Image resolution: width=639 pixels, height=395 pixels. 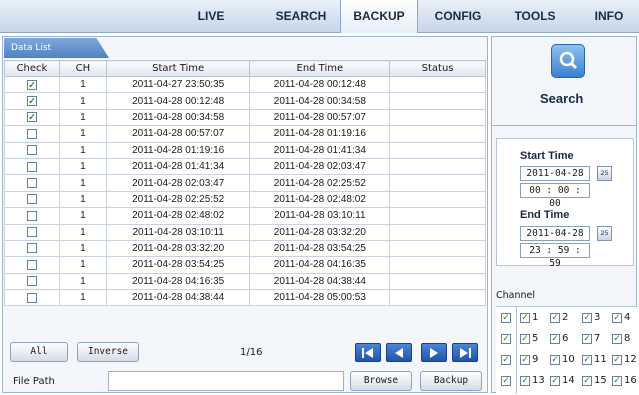 I want to click on next-page-button, so click(x=434, y=352).